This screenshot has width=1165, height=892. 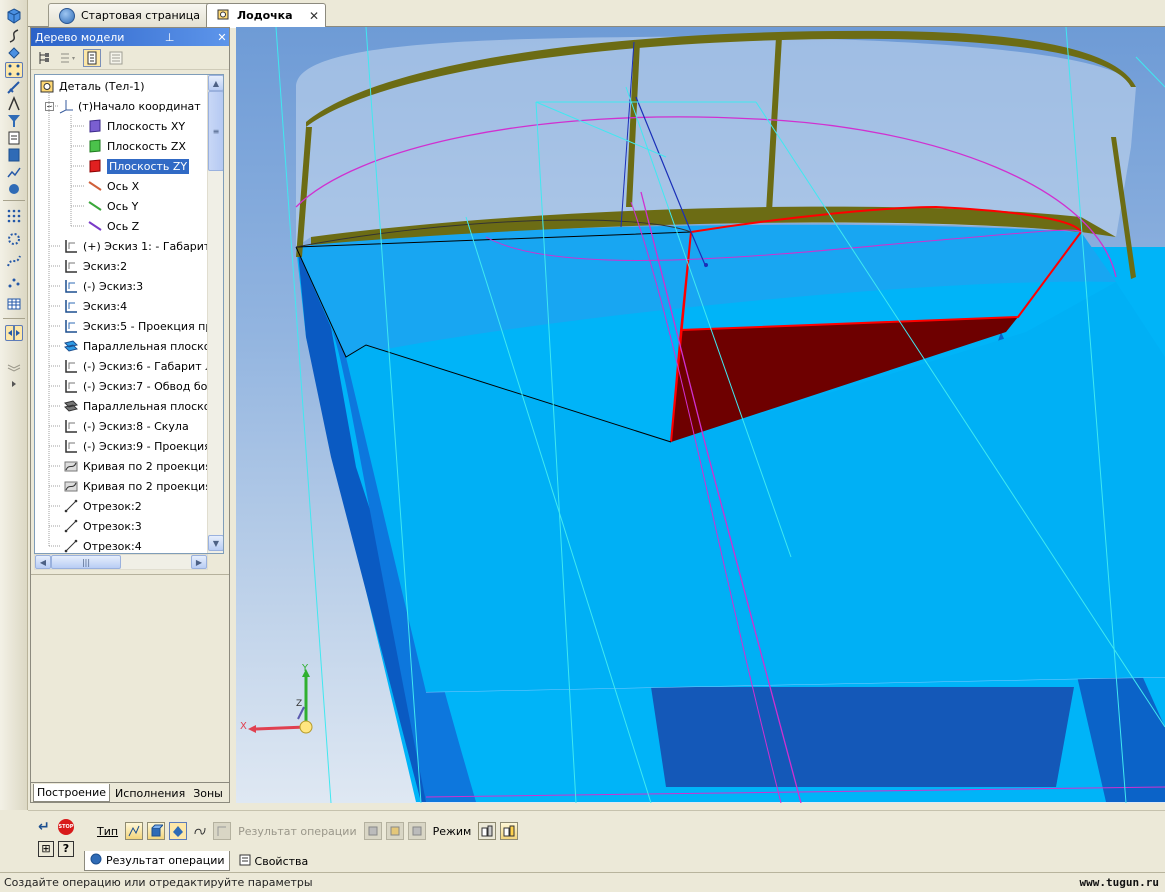 I want to click on scroll-thumb: ≡, so click(x=215, y=131).